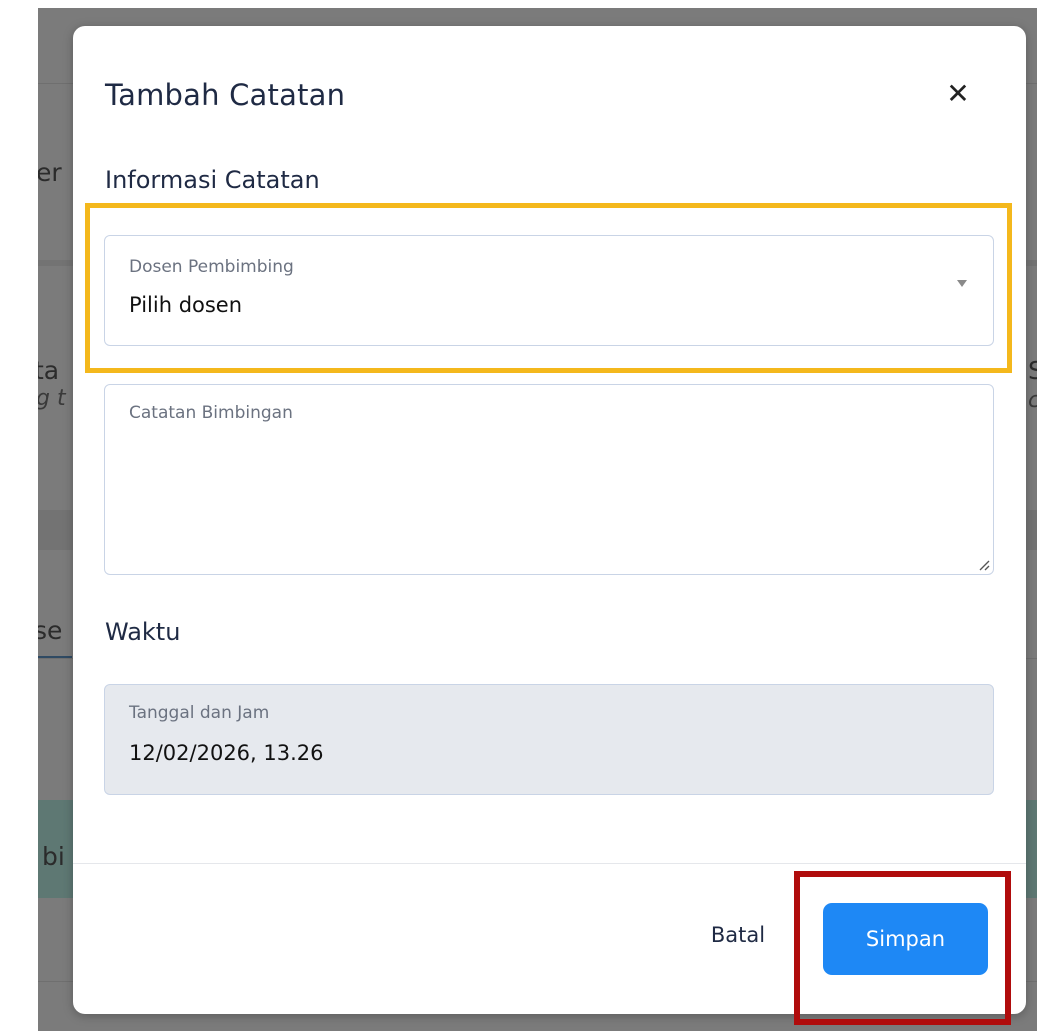 This screenshot has width=1037, height=1031. Describe the element at coordinates (738, 935) in the screenshot. I see `cancel-button: Batal` at that location.